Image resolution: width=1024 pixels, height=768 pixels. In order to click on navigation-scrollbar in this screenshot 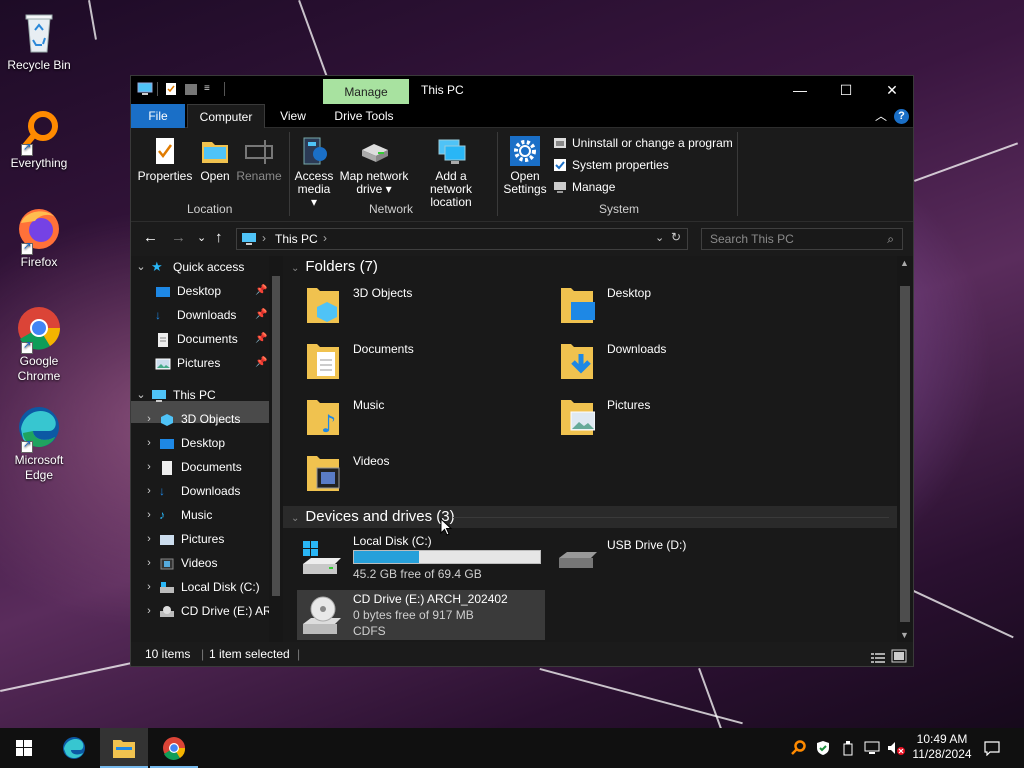, I will do `click(276, 449)`.